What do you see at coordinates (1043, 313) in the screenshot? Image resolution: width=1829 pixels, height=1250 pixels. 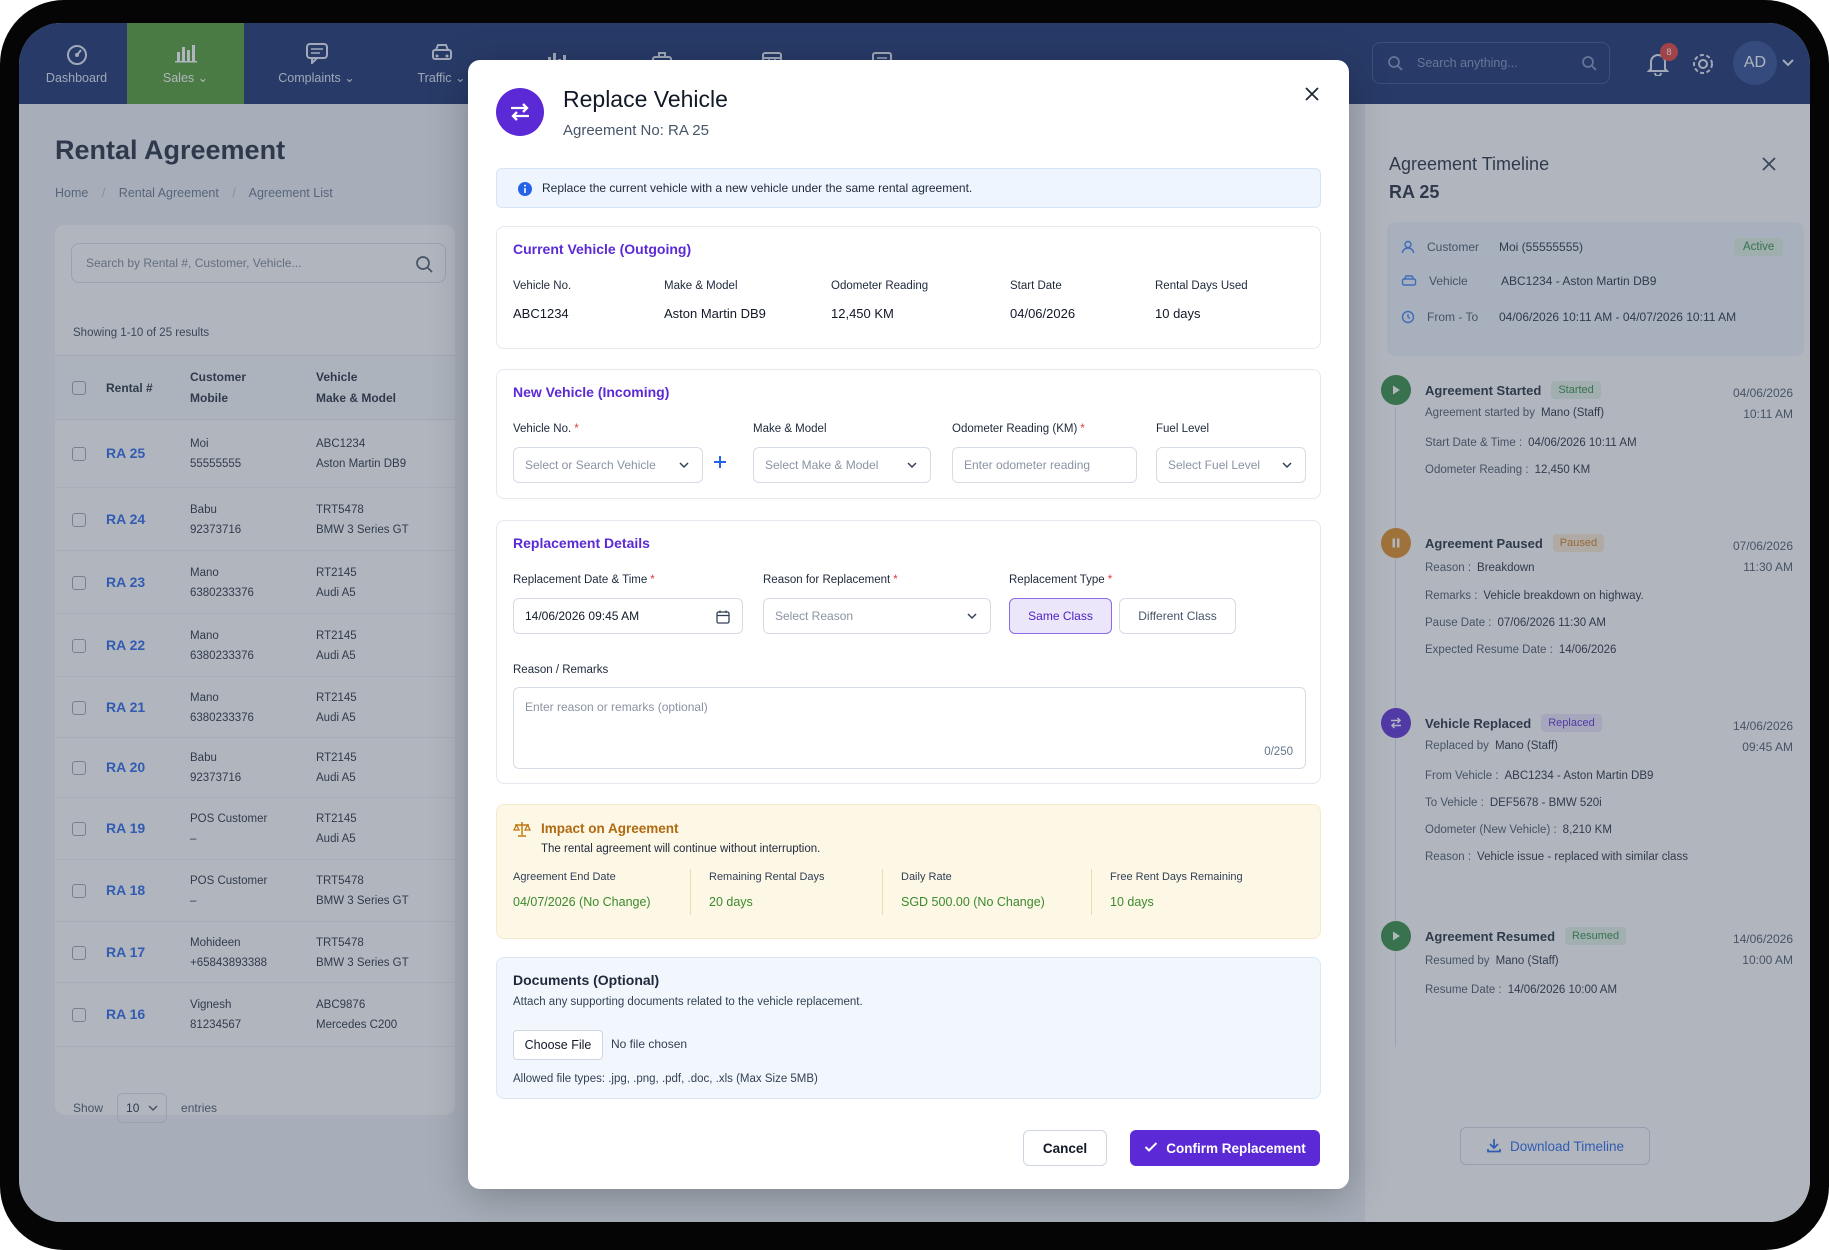 I see `current-start-date: 04/06/2026` at bounding box center [1043, 313].